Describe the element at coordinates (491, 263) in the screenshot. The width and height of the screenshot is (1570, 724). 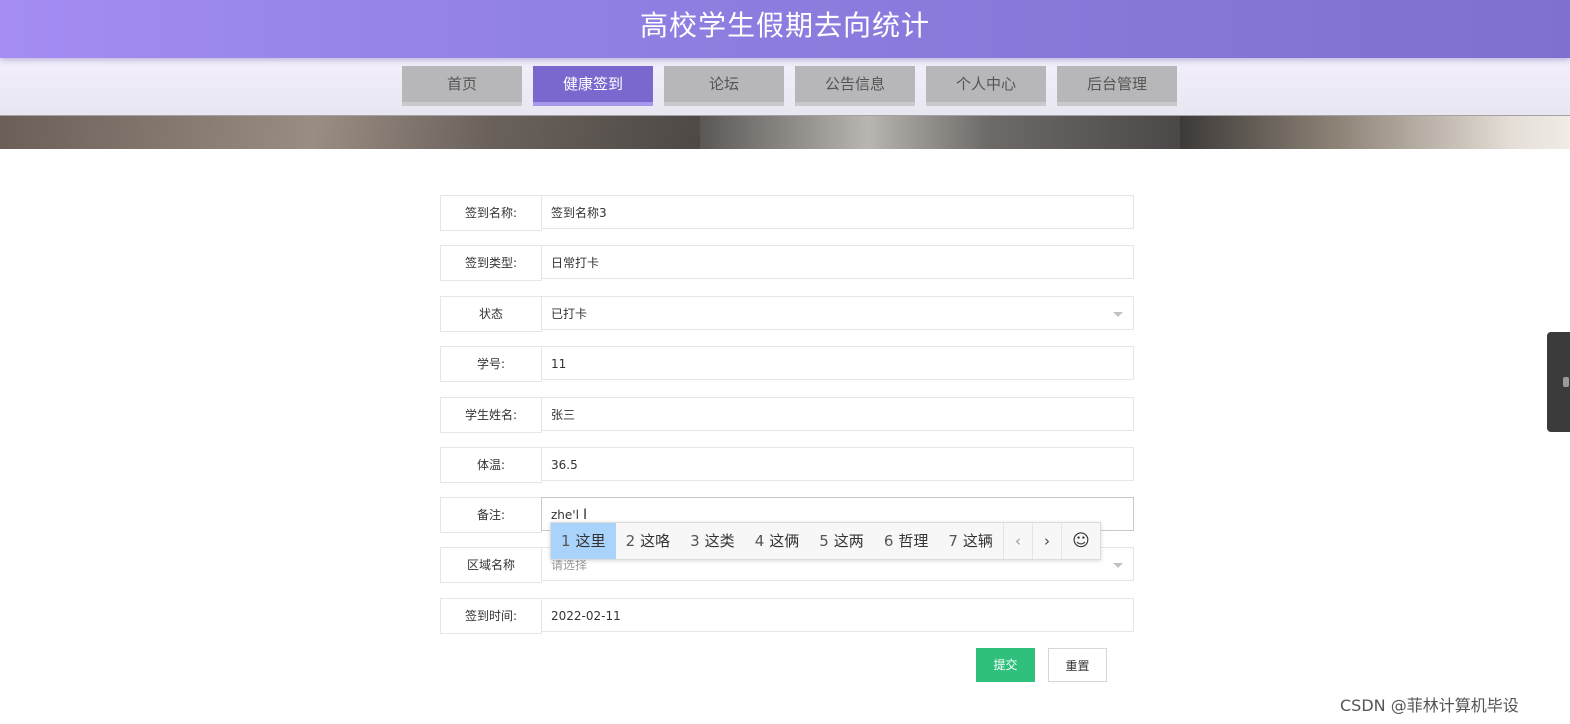
I see `field-label: 签到类型:` at that location.